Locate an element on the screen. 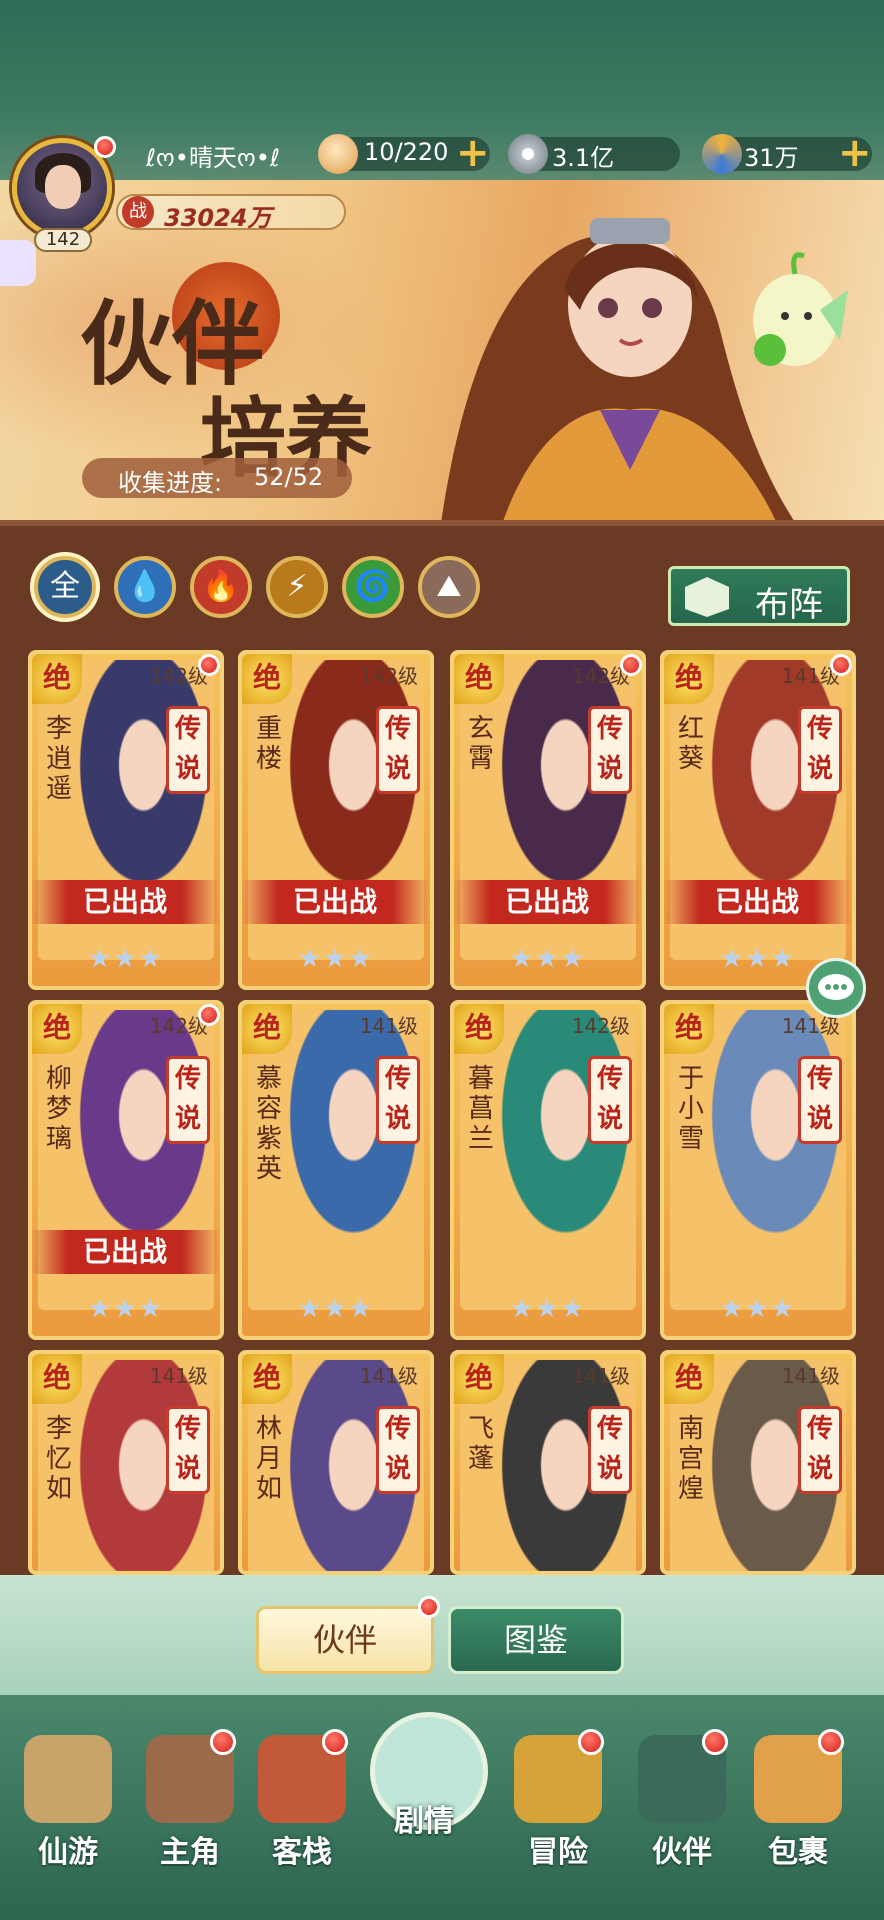 Image resolution: width=884 pixels, height=1920 pixels. formation-button: 布阵 is located at coordinates (759, 596).